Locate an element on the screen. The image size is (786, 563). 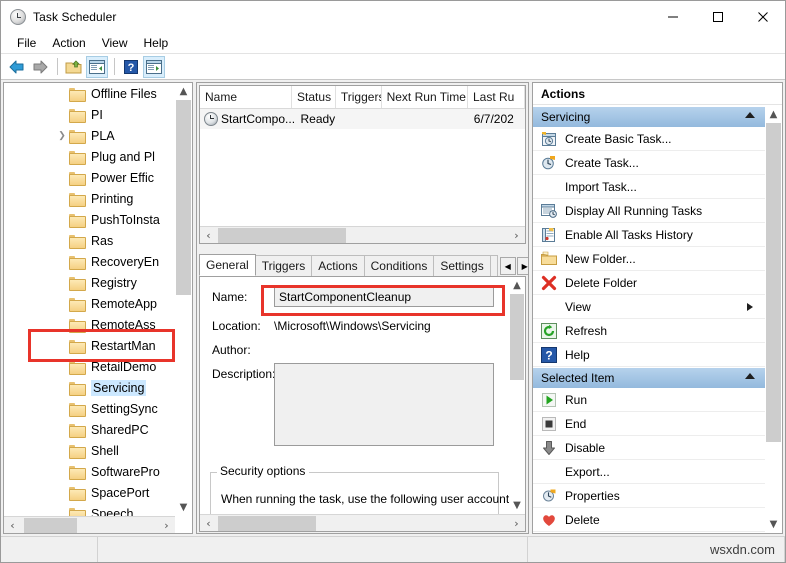
column-header-triggers: Triggers is located at coordinates (359, 97).